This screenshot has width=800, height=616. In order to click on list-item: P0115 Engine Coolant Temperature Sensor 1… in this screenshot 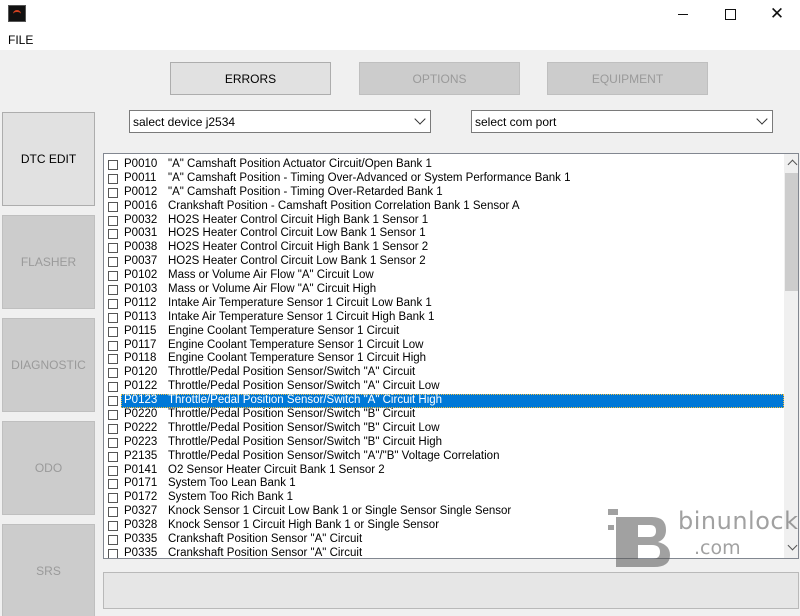, I will do `click(444, 332)`.